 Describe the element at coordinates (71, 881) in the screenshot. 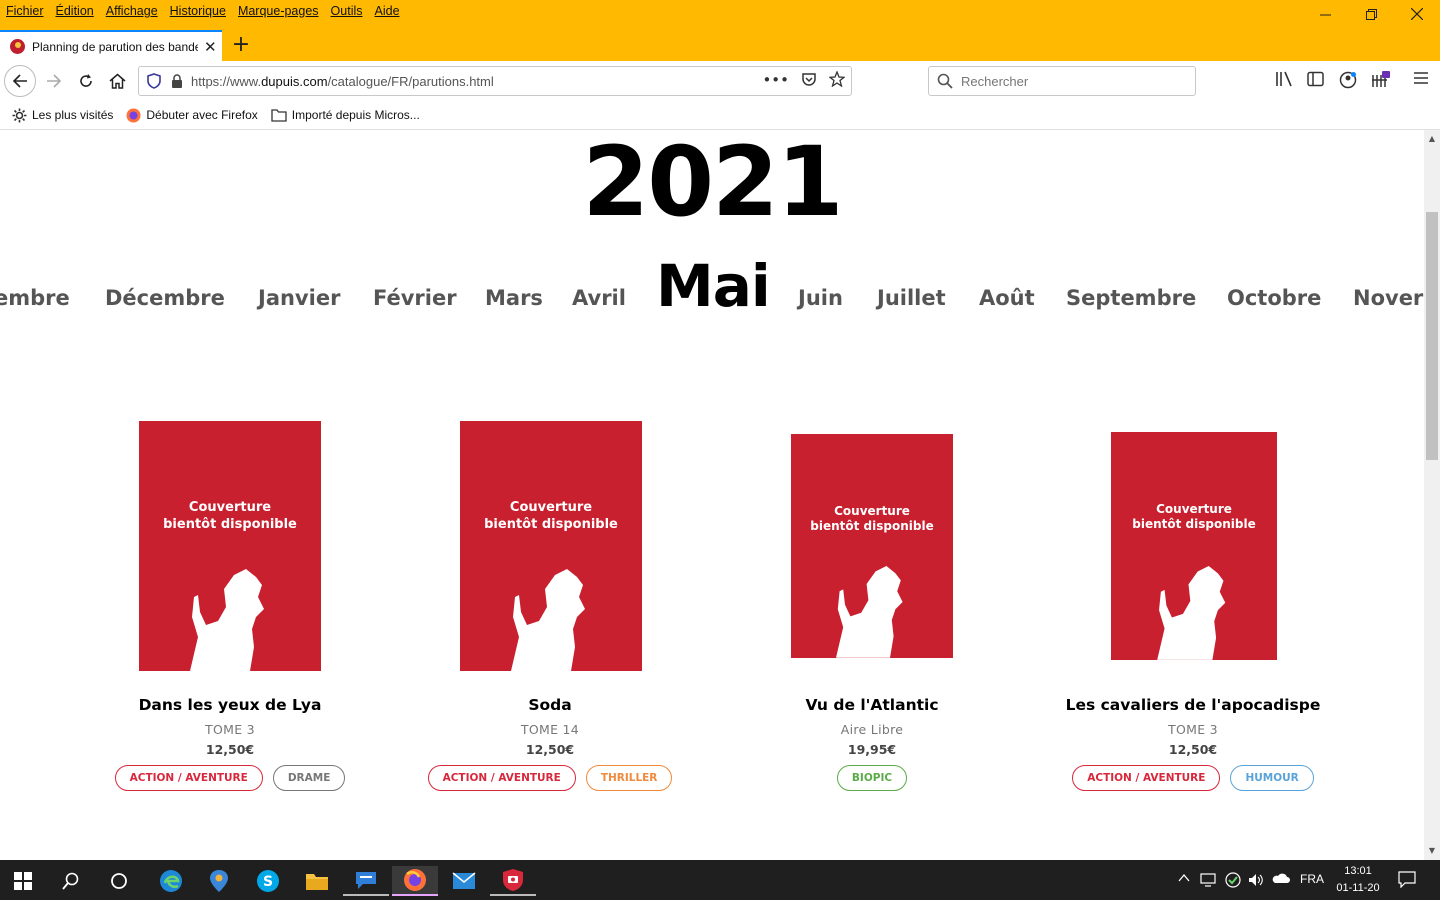

I see `taskbar-search-button` at that location.